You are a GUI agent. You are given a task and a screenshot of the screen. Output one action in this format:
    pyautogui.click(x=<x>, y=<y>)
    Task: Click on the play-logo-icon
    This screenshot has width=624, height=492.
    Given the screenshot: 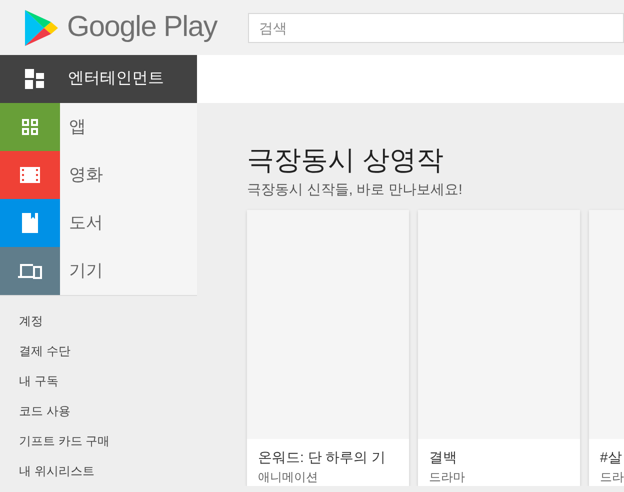 What is the action you would take?
    pyautogui.click(x=41, y=27)
    